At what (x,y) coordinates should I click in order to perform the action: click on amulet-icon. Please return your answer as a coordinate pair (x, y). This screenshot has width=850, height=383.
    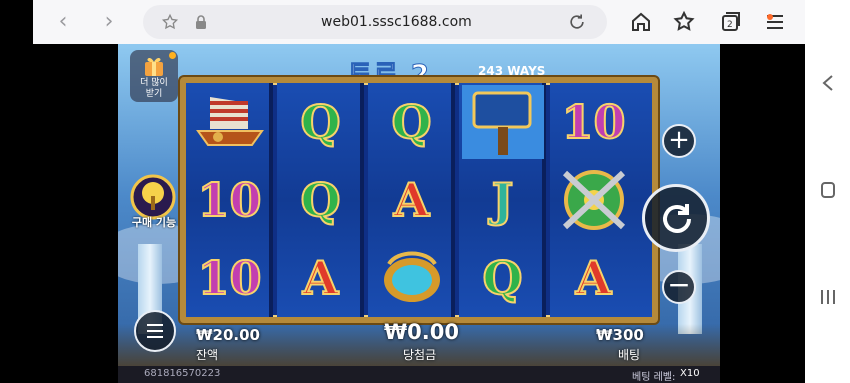
    Looking at the image, I should click on (411, 278).